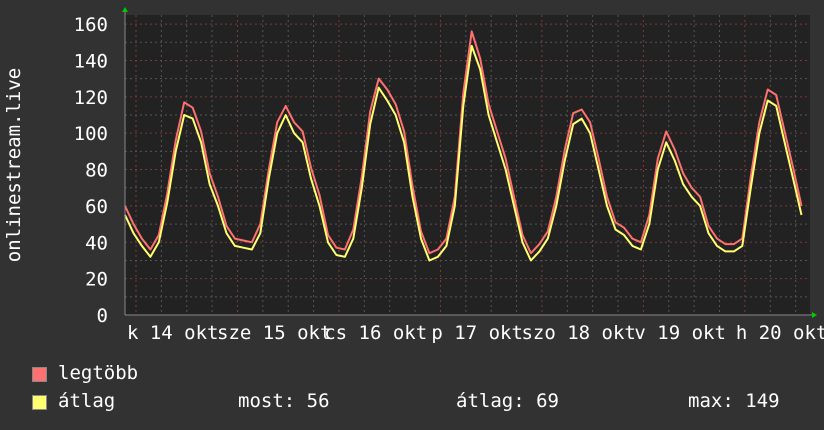 The height and width of the screenshot is (430, 824). Describe the element at coordinates (39, 374) in the screenshot. I see `legend-swatch-max` at that location.